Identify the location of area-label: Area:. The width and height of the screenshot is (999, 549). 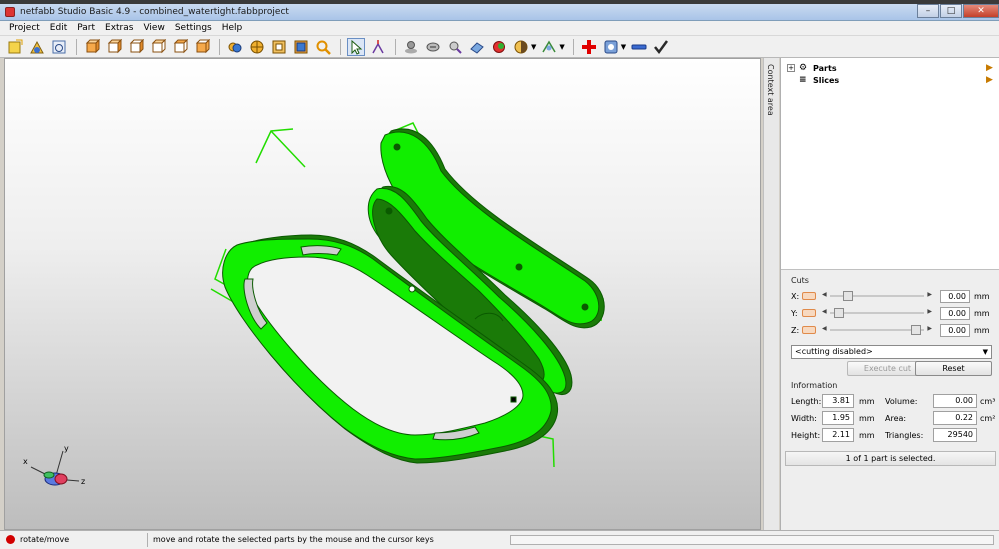
(896, 418).